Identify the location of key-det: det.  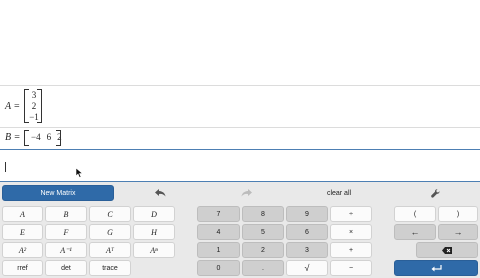
(66, 268).